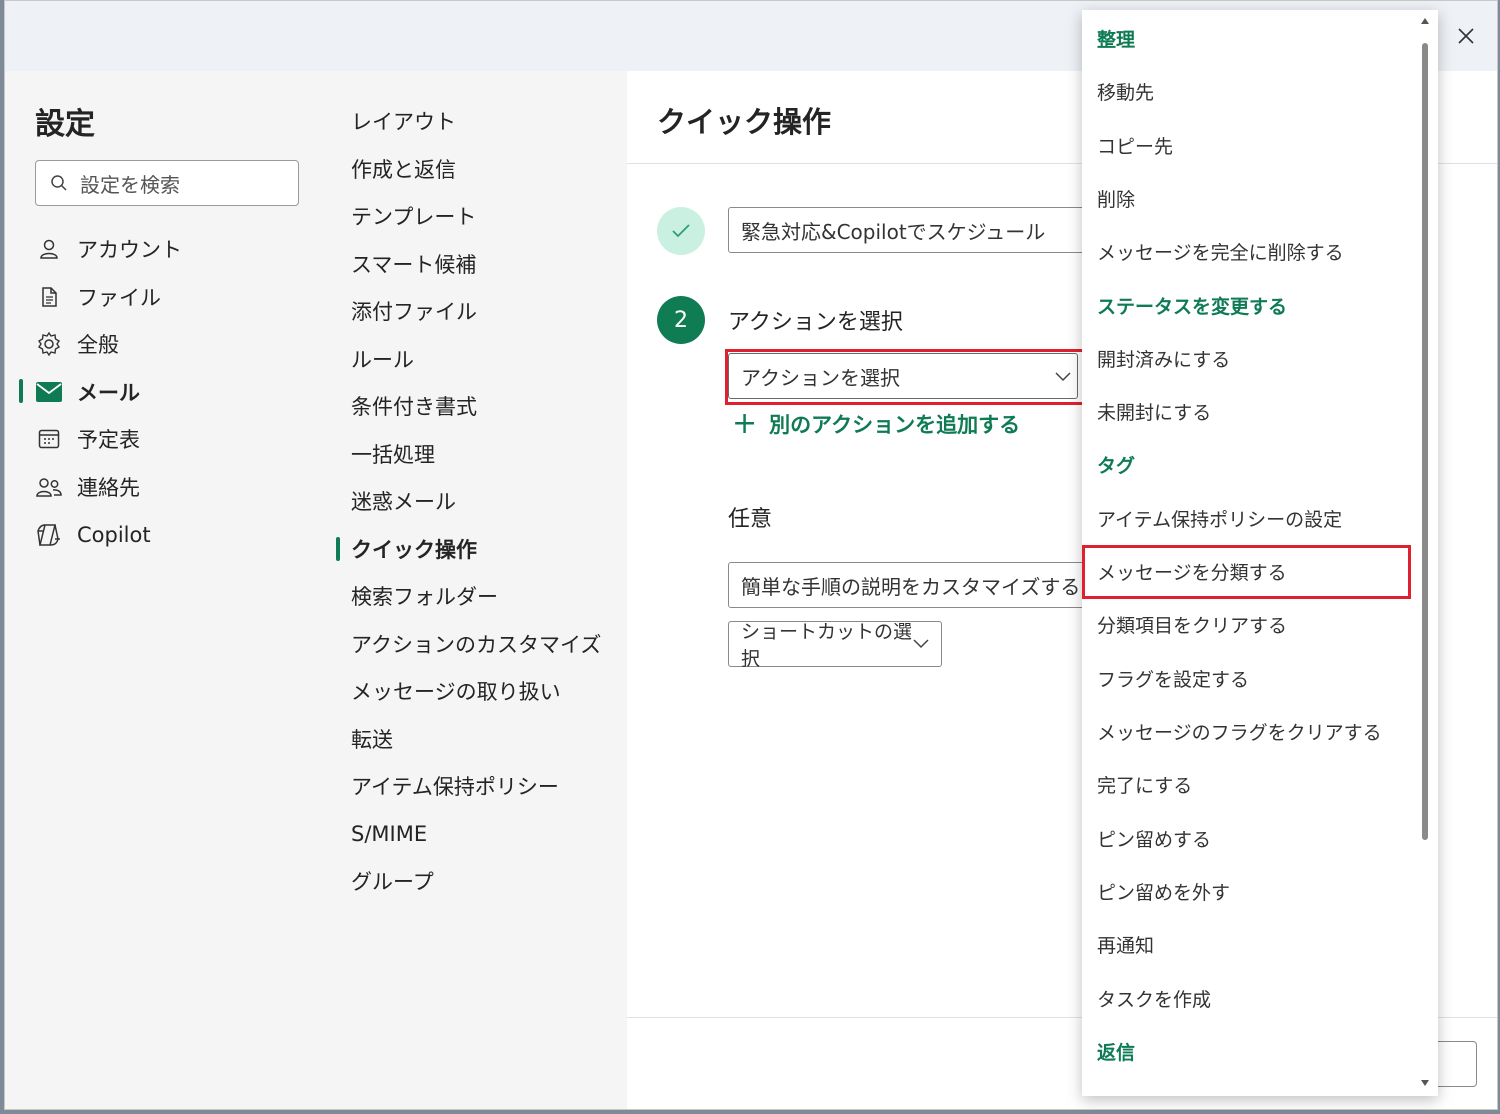 Image resolution: width=1500 pixels, height=1114 pixels. I want to click on scroll-up-arrow-icon, so click(1425, 21).